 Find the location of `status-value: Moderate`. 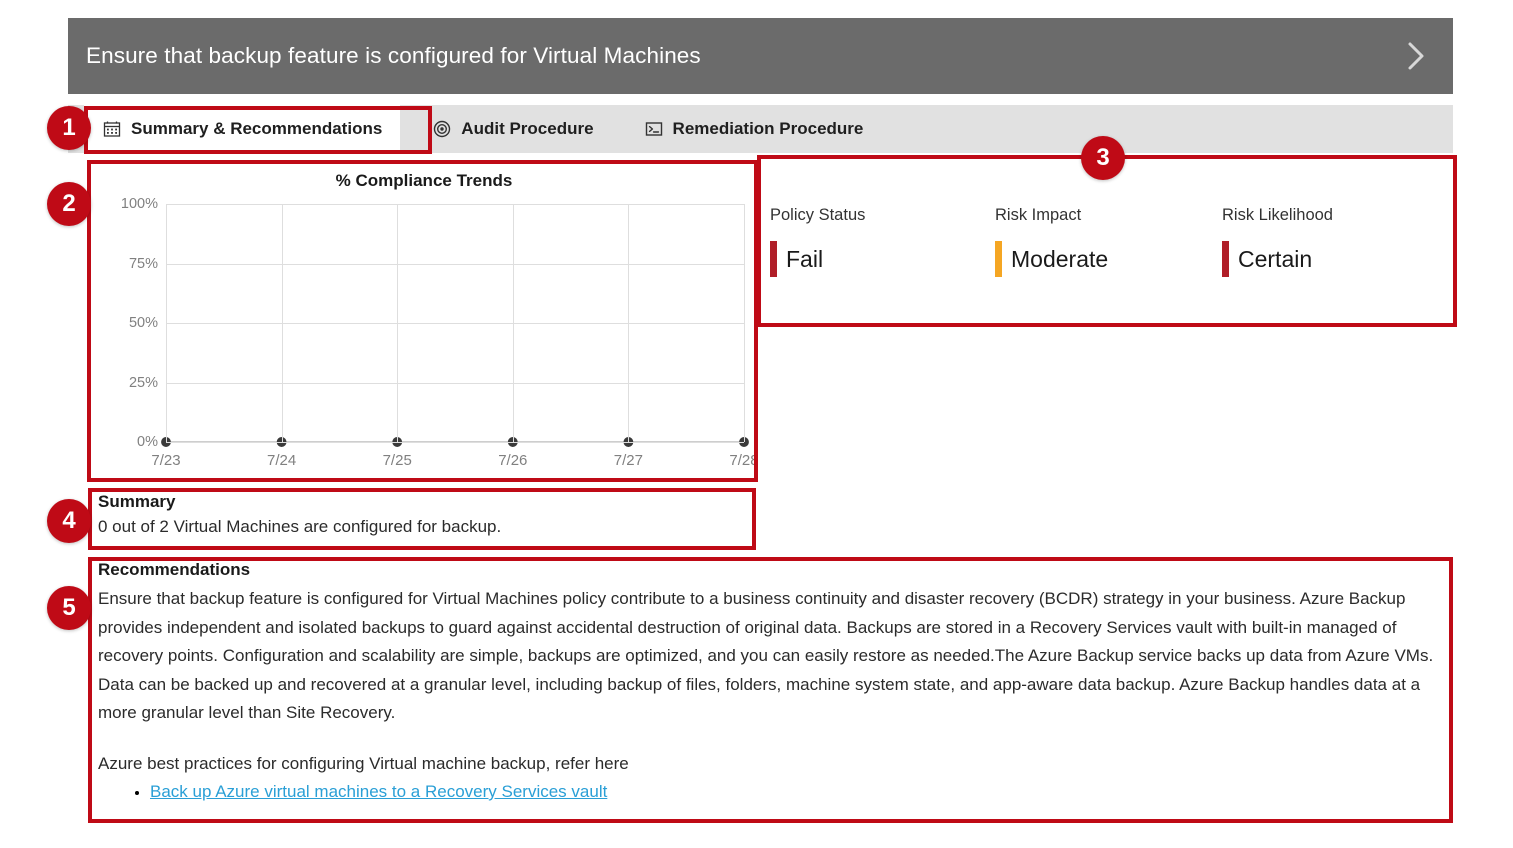

status-value: Moderate is located at coordinates (1060, 258).